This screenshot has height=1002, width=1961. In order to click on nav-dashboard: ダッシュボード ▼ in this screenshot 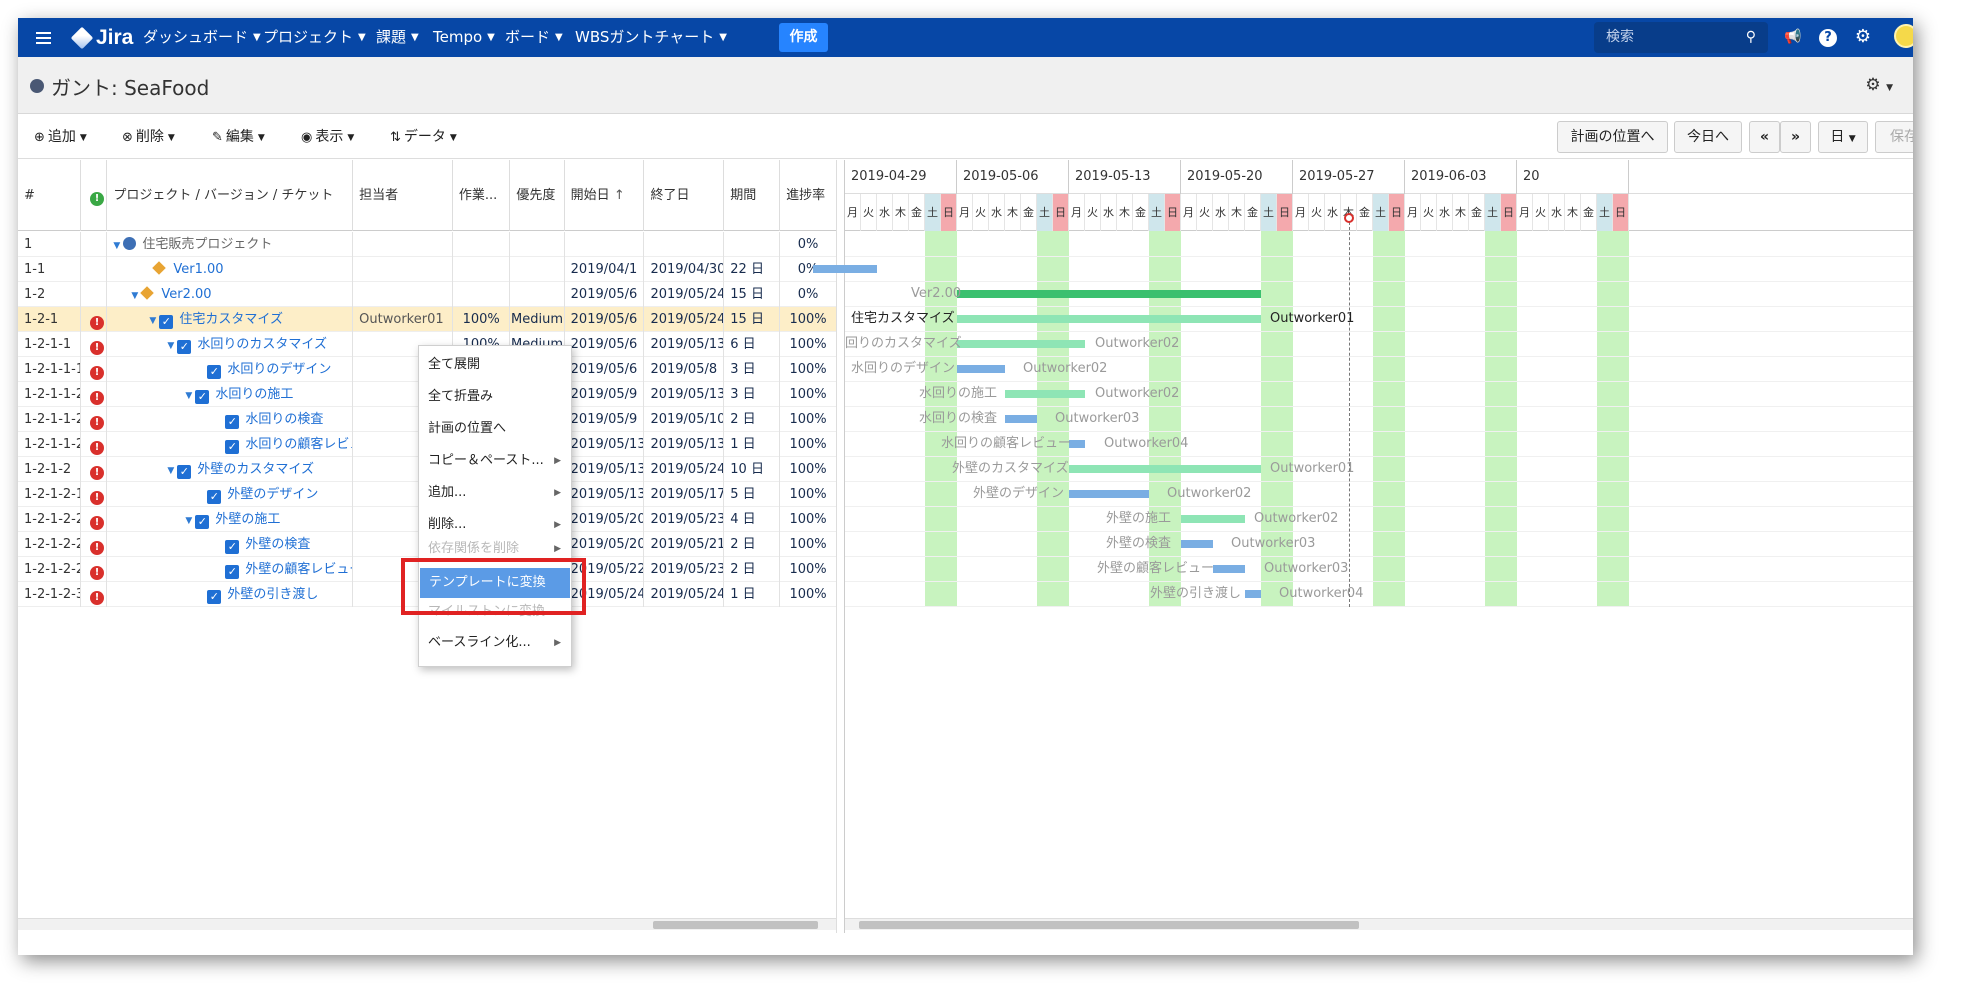, I will do `click(202, 37)`.